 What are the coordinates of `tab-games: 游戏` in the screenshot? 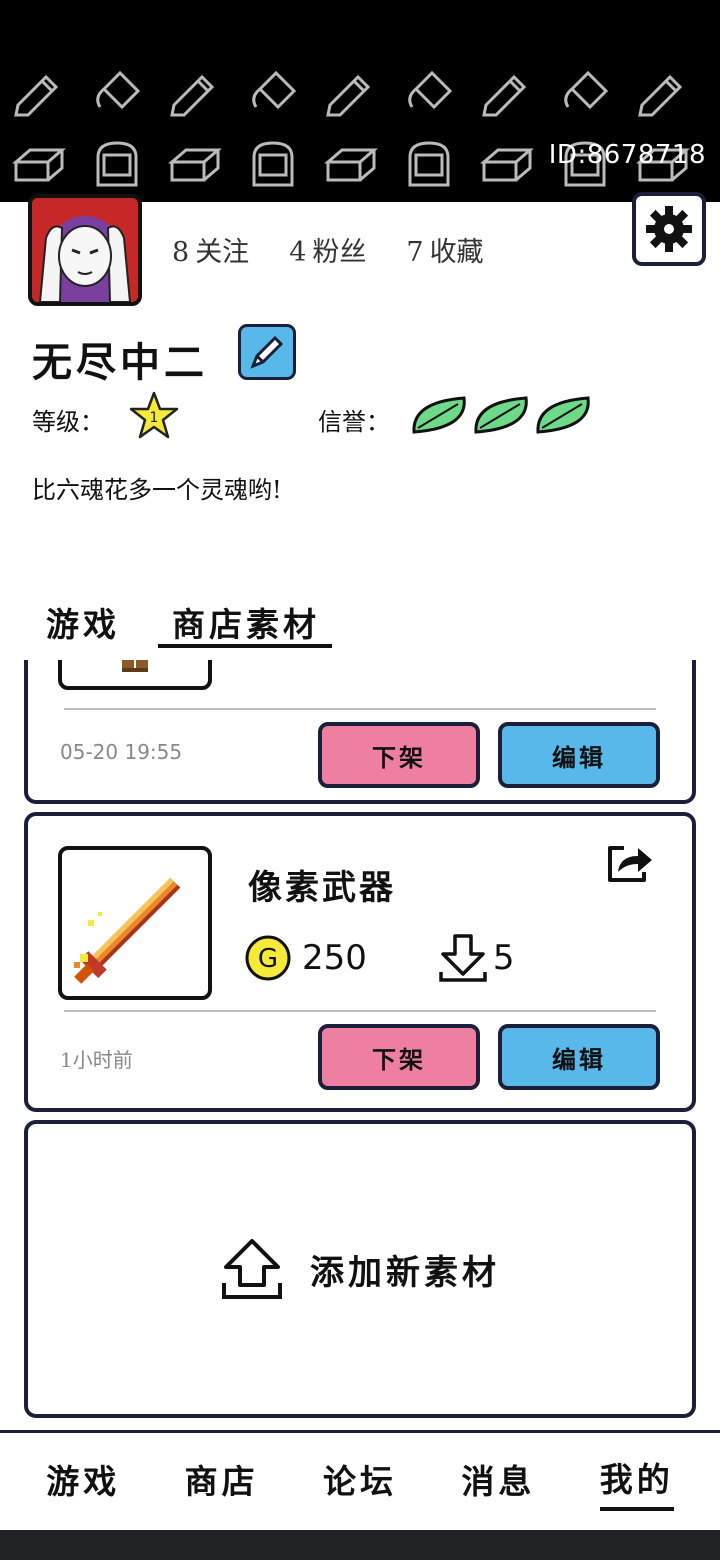 It's located at (83, 622).